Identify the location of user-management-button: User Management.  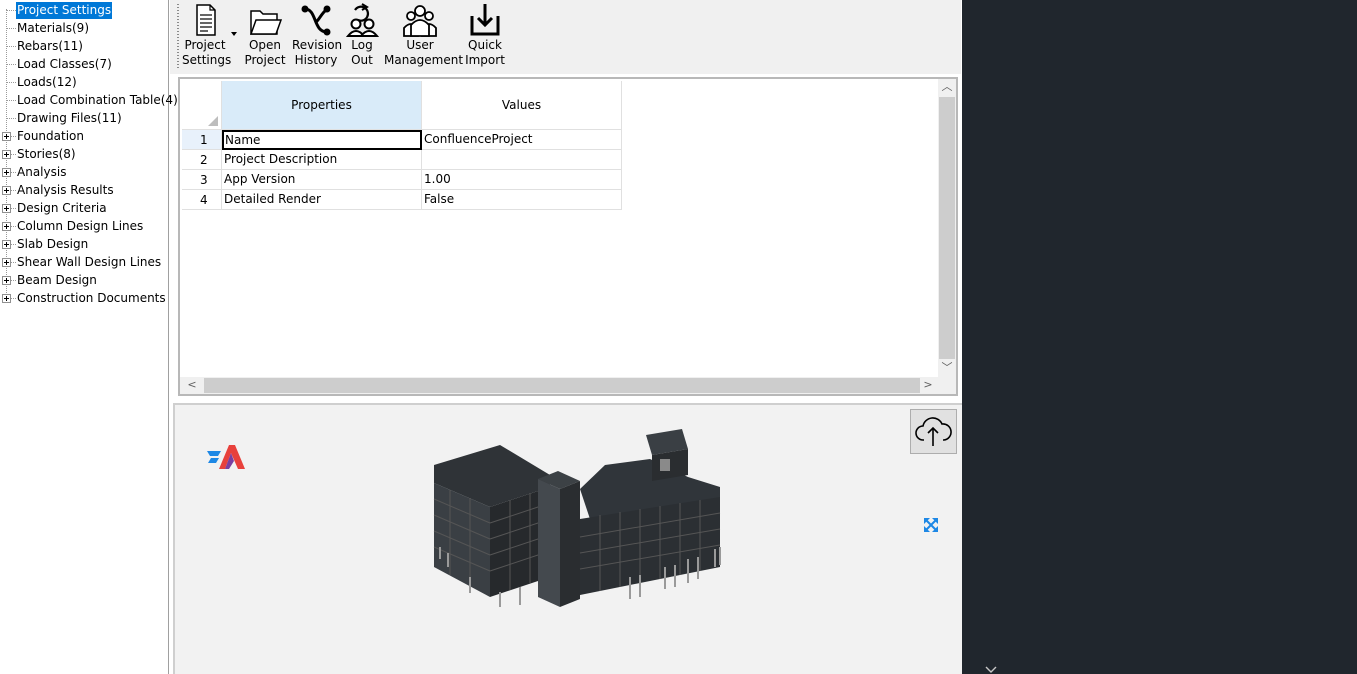
(423, 35).